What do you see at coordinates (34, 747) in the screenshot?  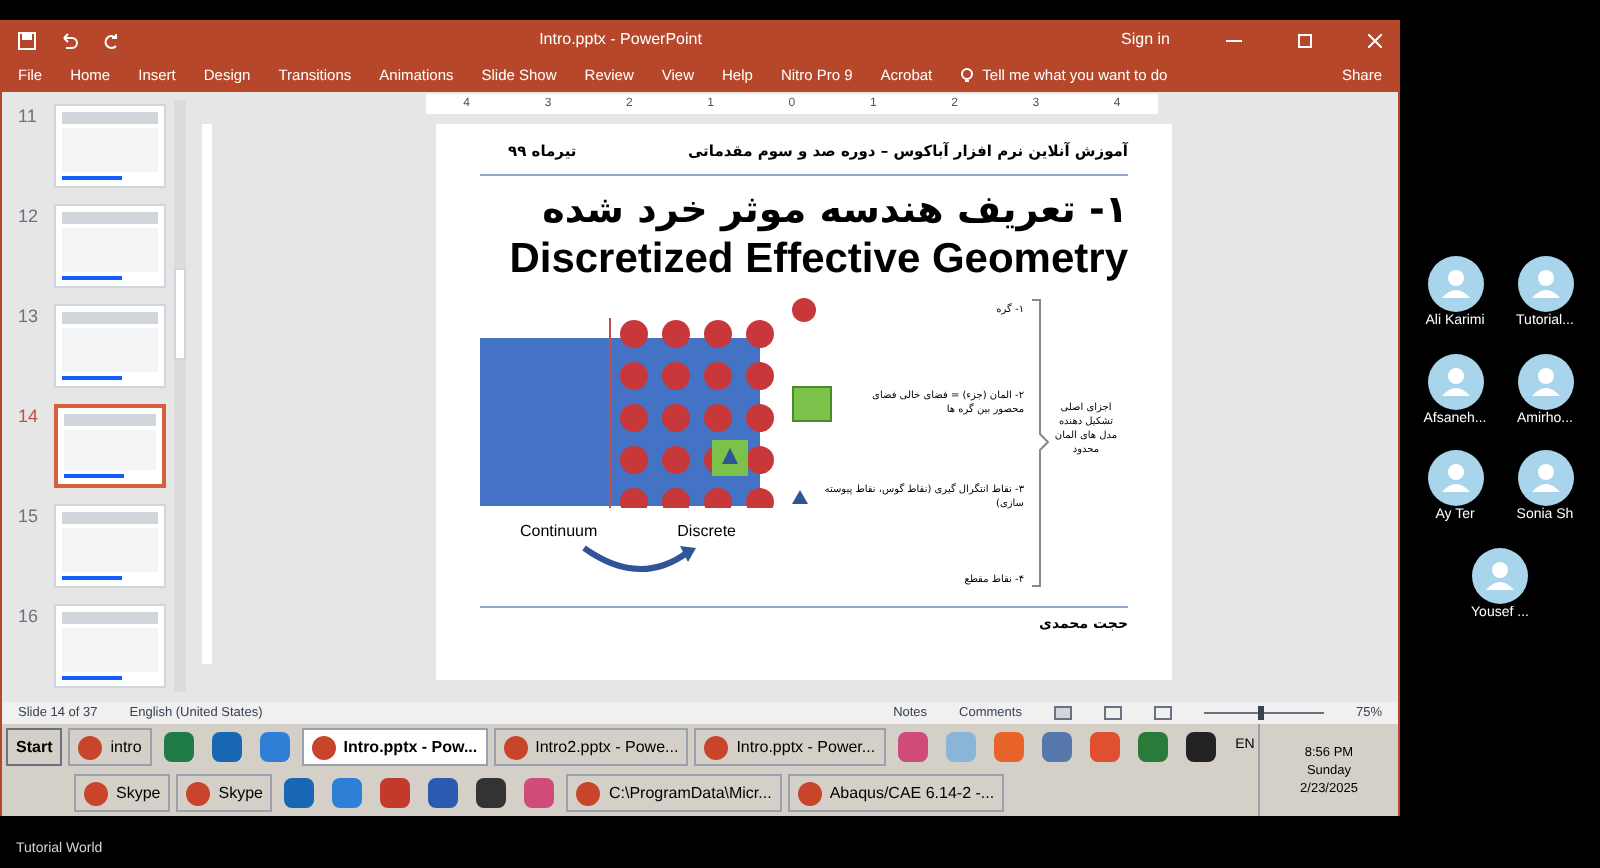 I see `start-button: Start` at bounding box center [34, 747].